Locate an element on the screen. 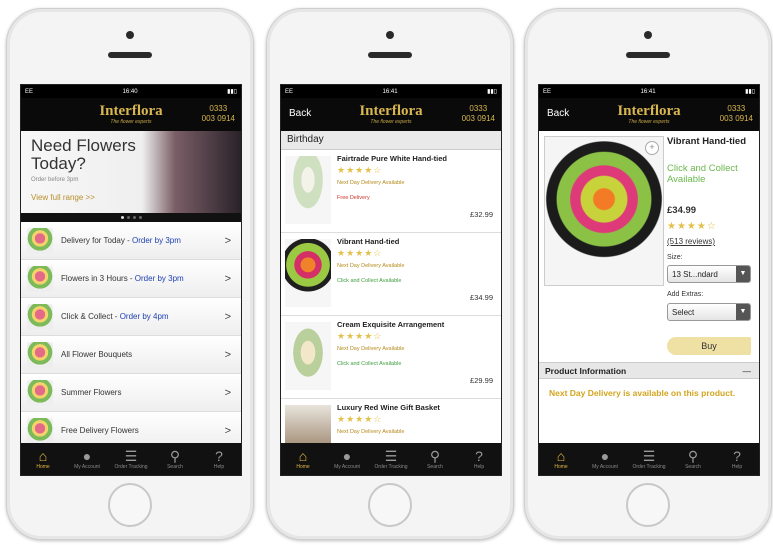 Image resolution: width=773 pixels, height=545 pixels. collect-availability: Click and Collect Available is located at coordinates (702, 174).